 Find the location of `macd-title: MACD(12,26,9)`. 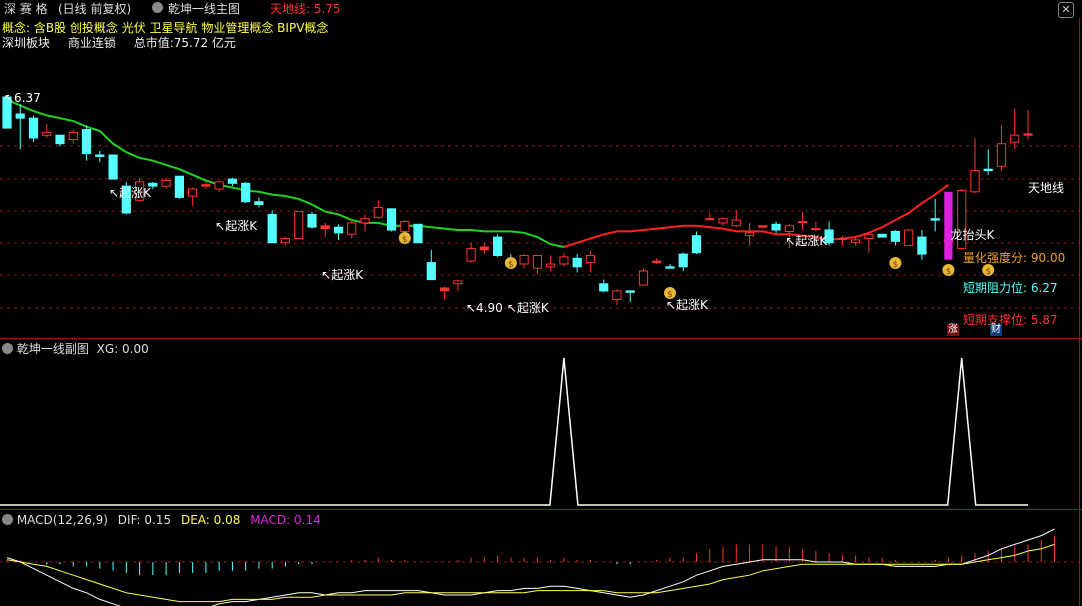

macd-title: MACD(12,26,9) is located at coordinates (62, 520).